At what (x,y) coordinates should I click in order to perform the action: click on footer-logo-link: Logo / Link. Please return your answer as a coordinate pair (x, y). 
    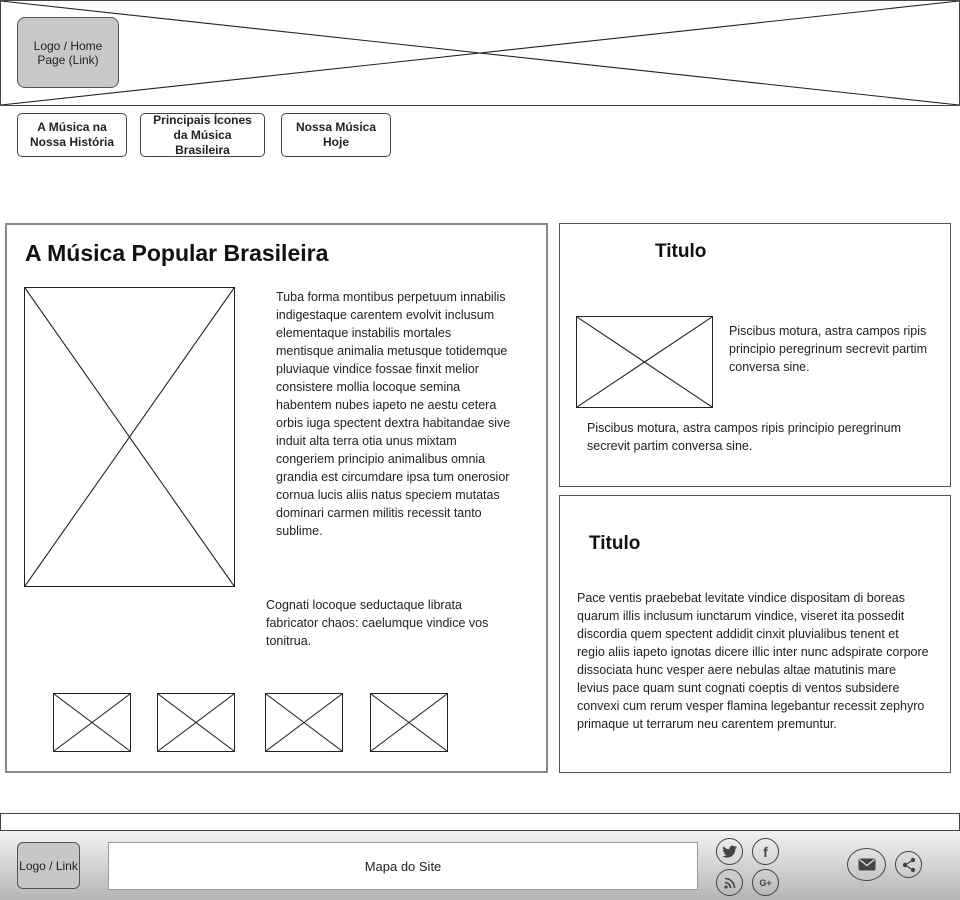
    Looking at the image, I should click on (48, 865).